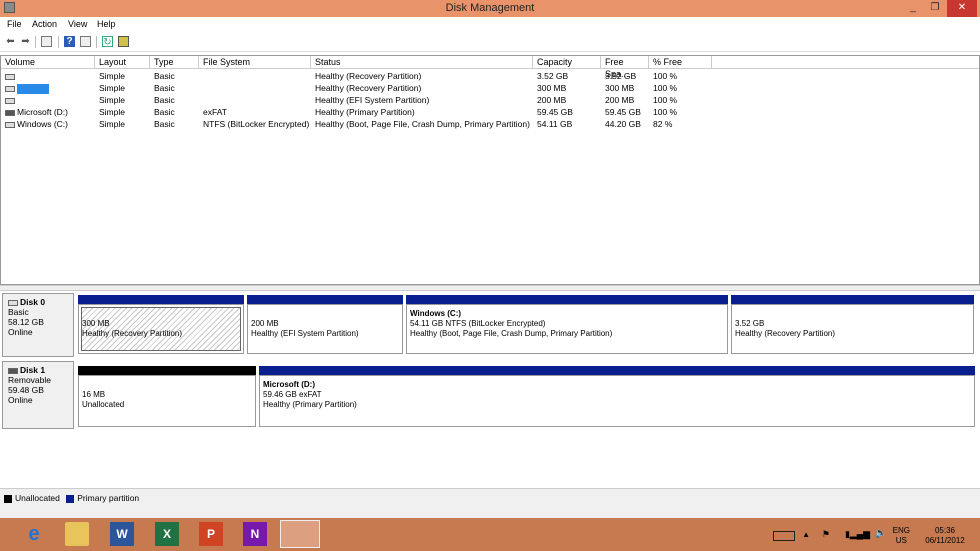  Describe the element at coordinates (25, 41) in the screenshot. I see `forward-arrow-icon: ➡` at that location.